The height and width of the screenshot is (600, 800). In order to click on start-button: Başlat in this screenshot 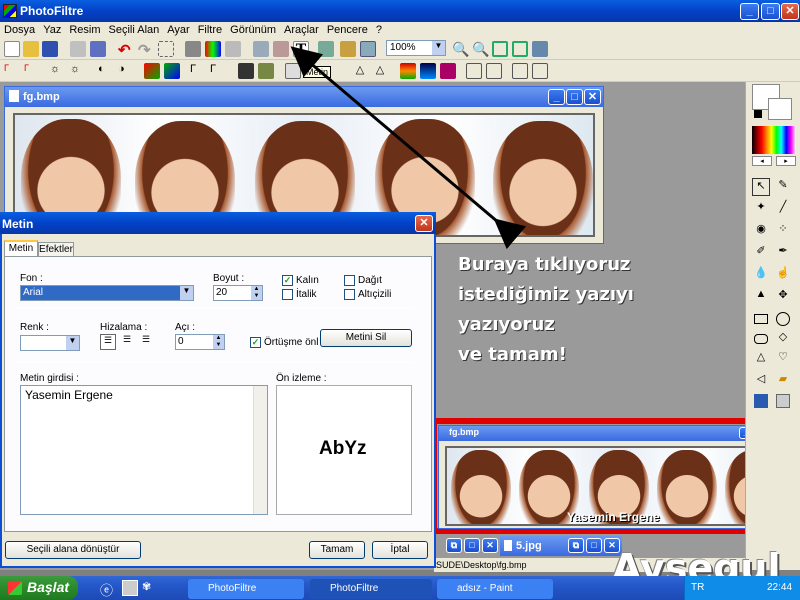, I will do `click(39, 588)`.